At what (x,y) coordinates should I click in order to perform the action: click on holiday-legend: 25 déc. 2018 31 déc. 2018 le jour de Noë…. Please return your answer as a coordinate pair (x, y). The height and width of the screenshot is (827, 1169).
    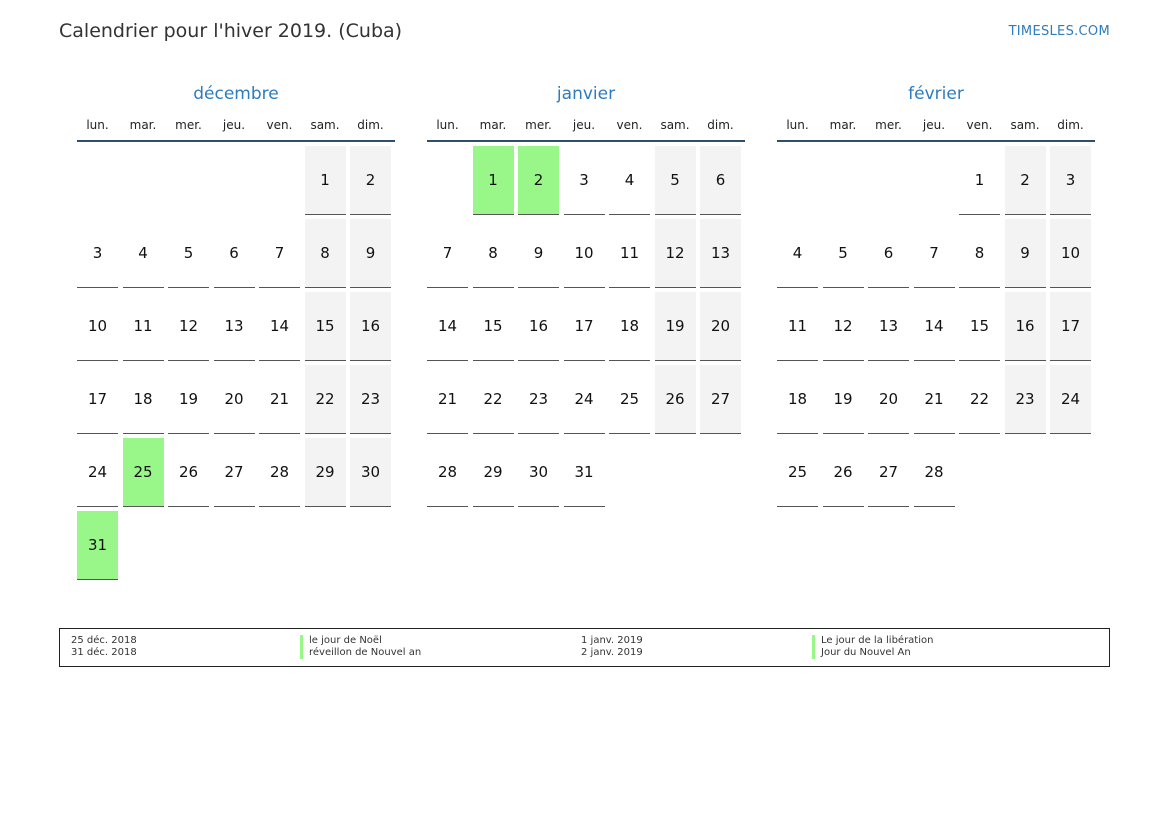
    Looking at the image, I should click on (584, 647).